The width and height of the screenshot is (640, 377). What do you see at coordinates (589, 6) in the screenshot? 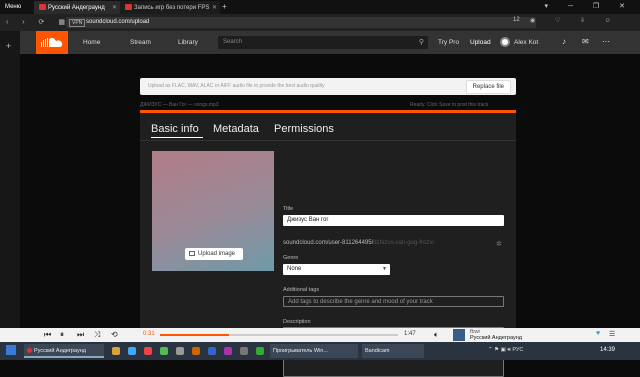
I see `window-controls: ▾ ─ ❐ ✕` at bounding box center [589, 6].